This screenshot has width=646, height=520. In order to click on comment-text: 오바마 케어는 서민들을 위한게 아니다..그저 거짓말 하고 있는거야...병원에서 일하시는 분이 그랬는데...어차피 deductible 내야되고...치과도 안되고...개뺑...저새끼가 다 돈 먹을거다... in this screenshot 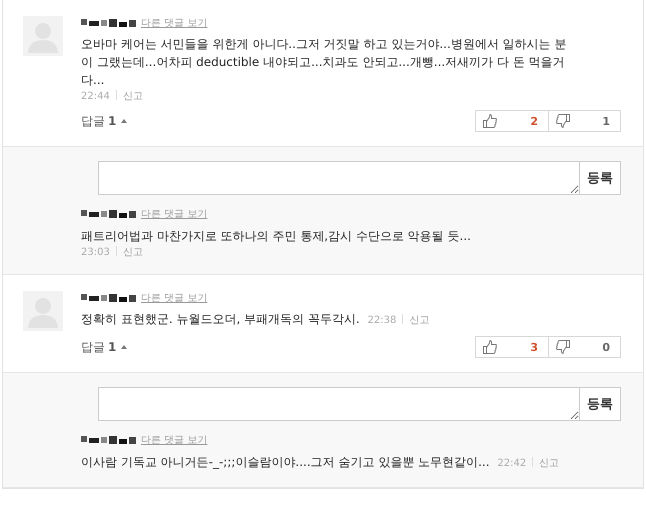, I will do `click(323, 62)`.